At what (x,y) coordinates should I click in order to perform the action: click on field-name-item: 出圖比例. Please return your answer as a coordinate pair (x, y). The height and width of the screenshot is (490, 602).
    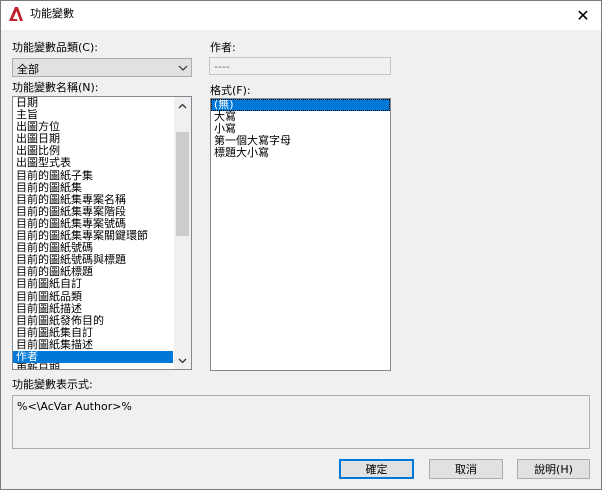
    Looking at the image, I should click on (93, 151).